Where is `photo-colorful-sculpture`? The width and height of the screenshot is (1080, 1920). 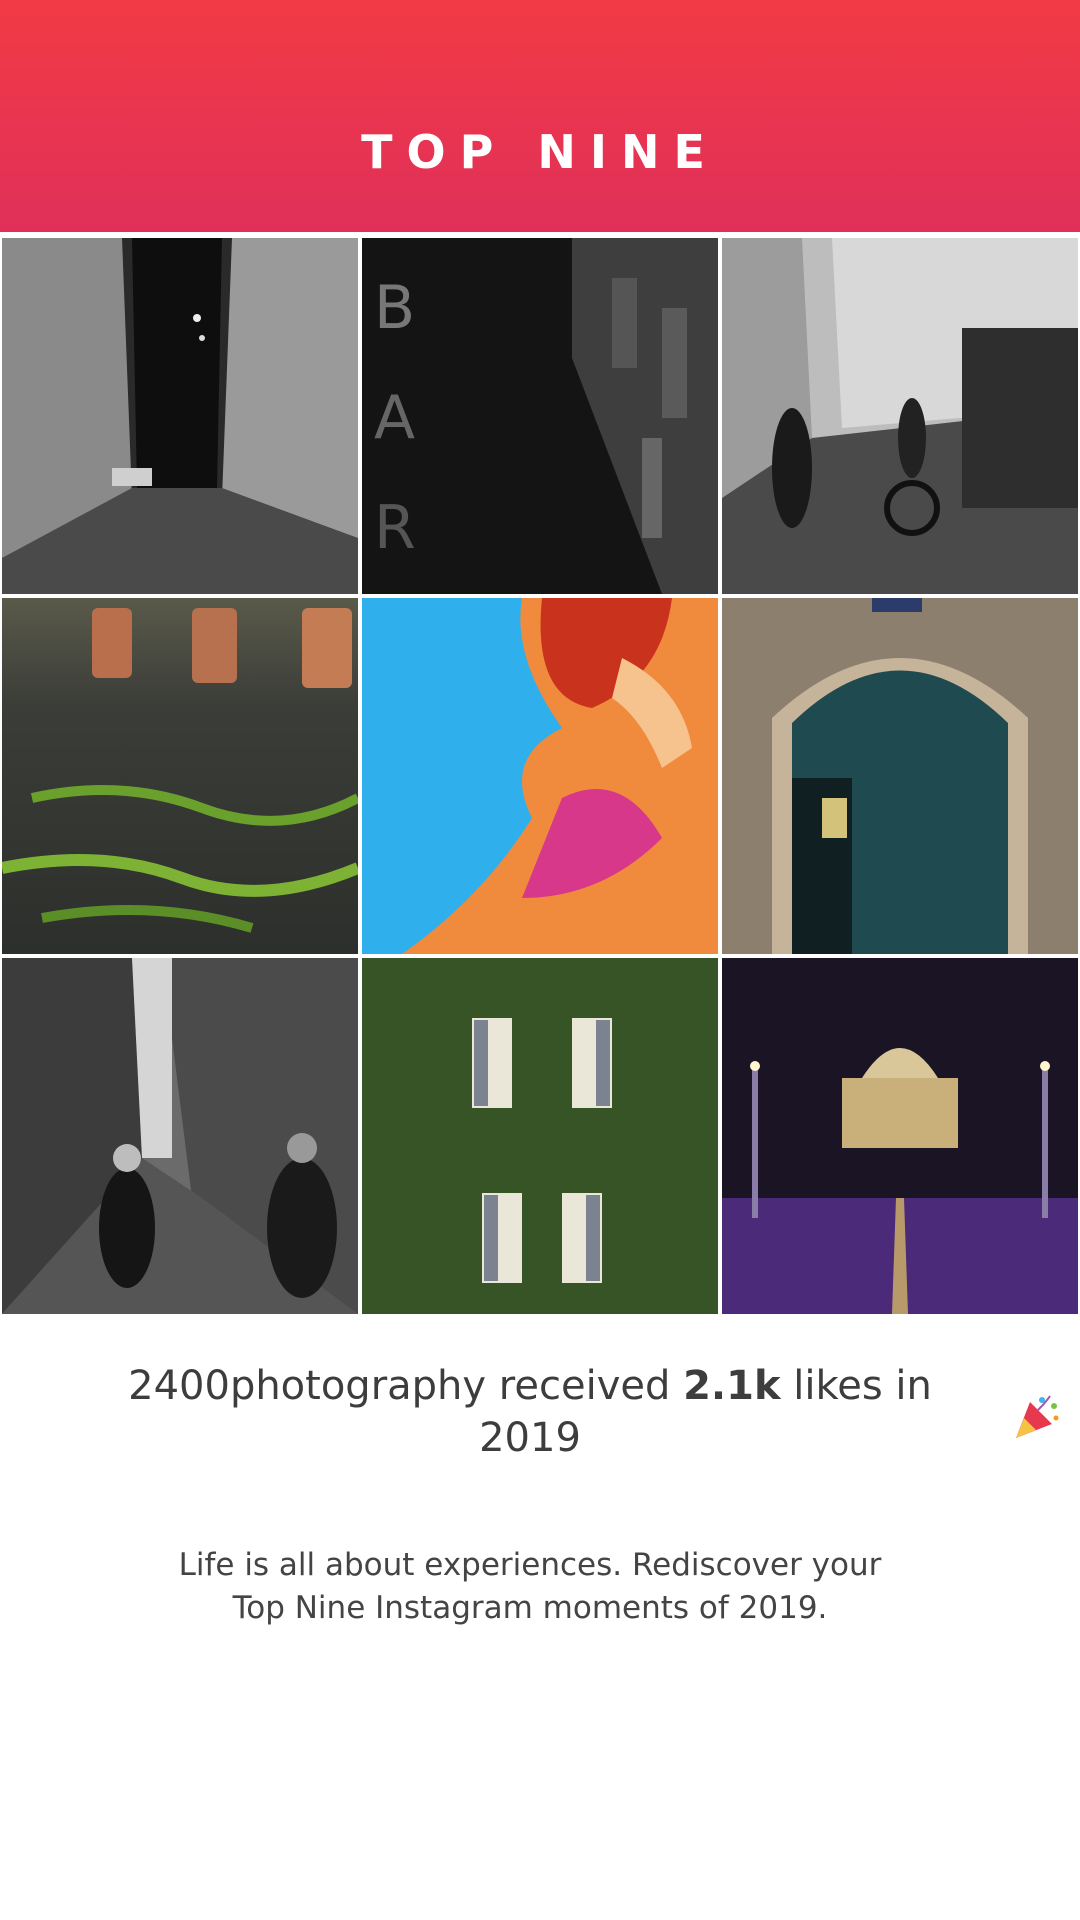
photo-colorful-sculpture is located at coordinates (540, 776).